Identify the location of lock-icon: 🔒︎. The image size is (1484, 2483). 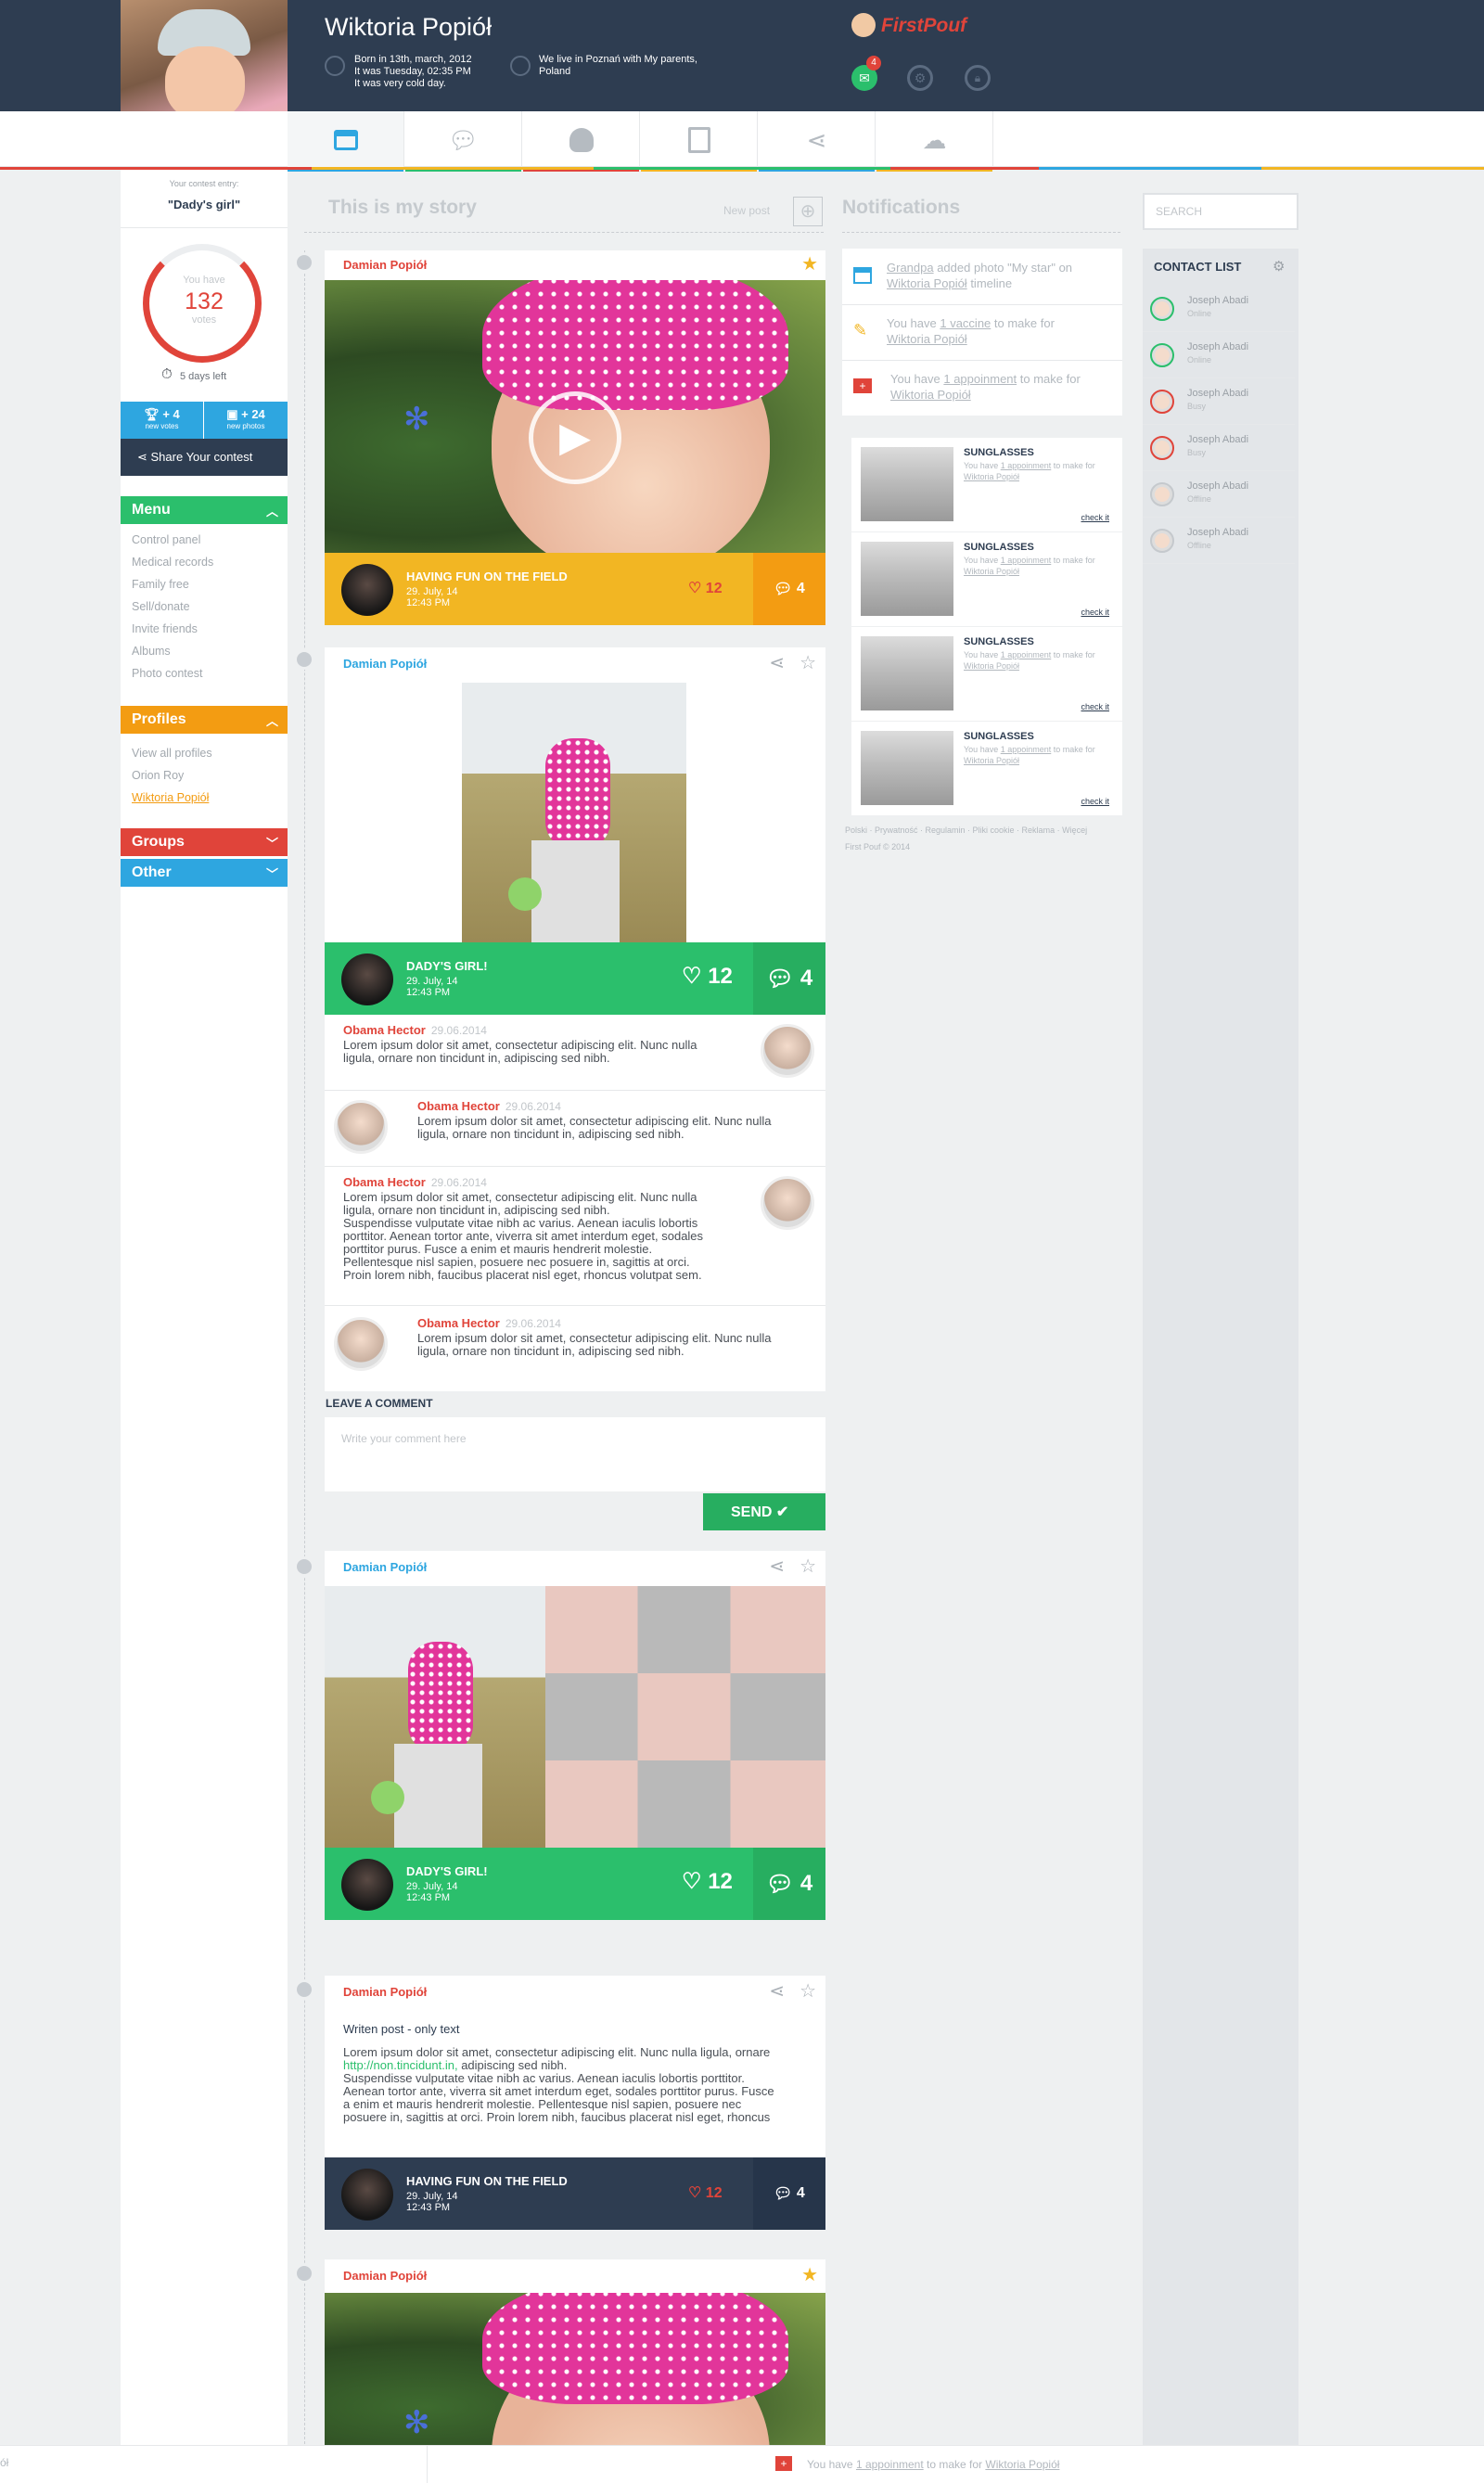
(978, 78).